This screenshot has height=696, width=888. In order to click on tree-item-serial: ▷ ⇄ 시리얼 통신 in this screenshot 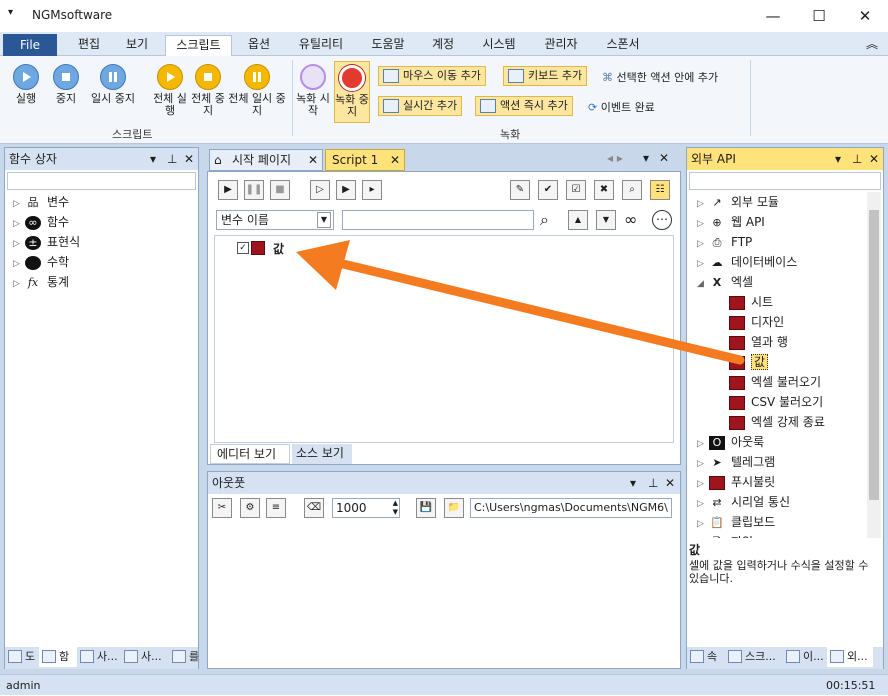, I will do `click(761, 502)`.